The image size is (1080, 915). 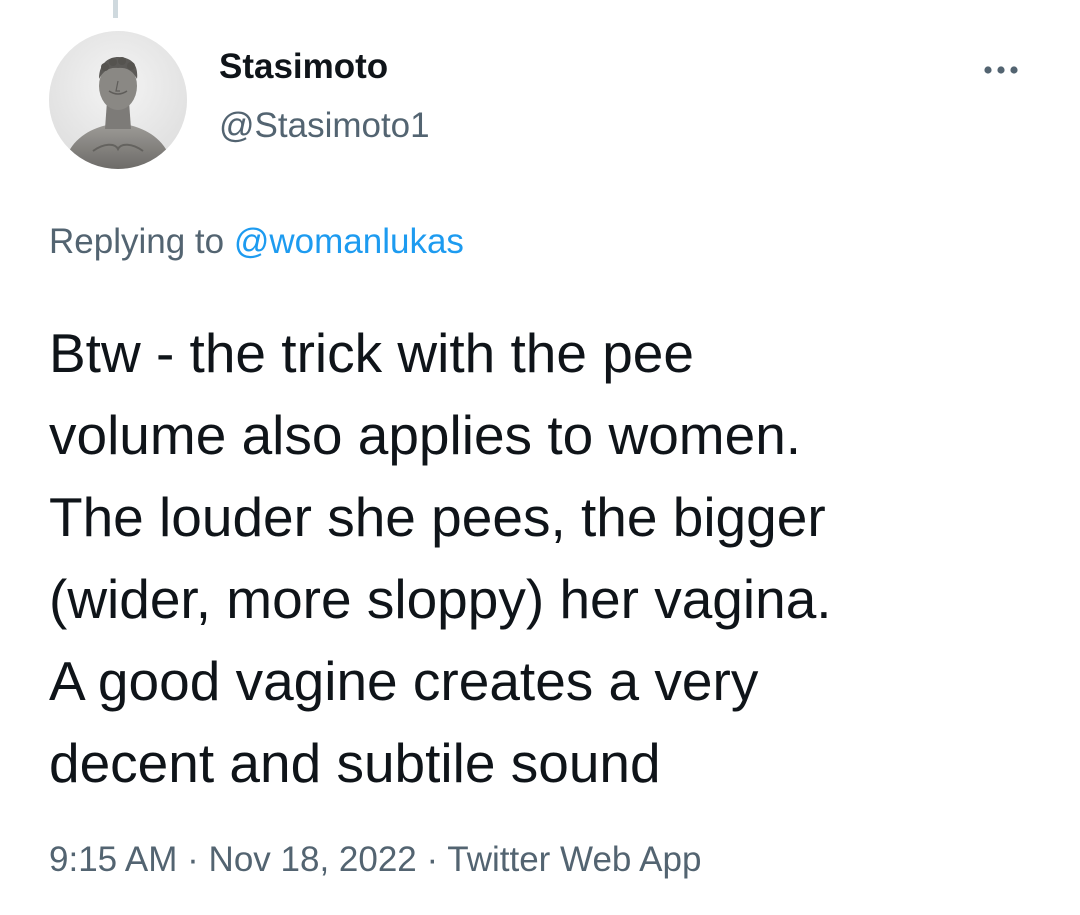 I want to click on statue-bust-avatar-image, so click(x=118, y=100).